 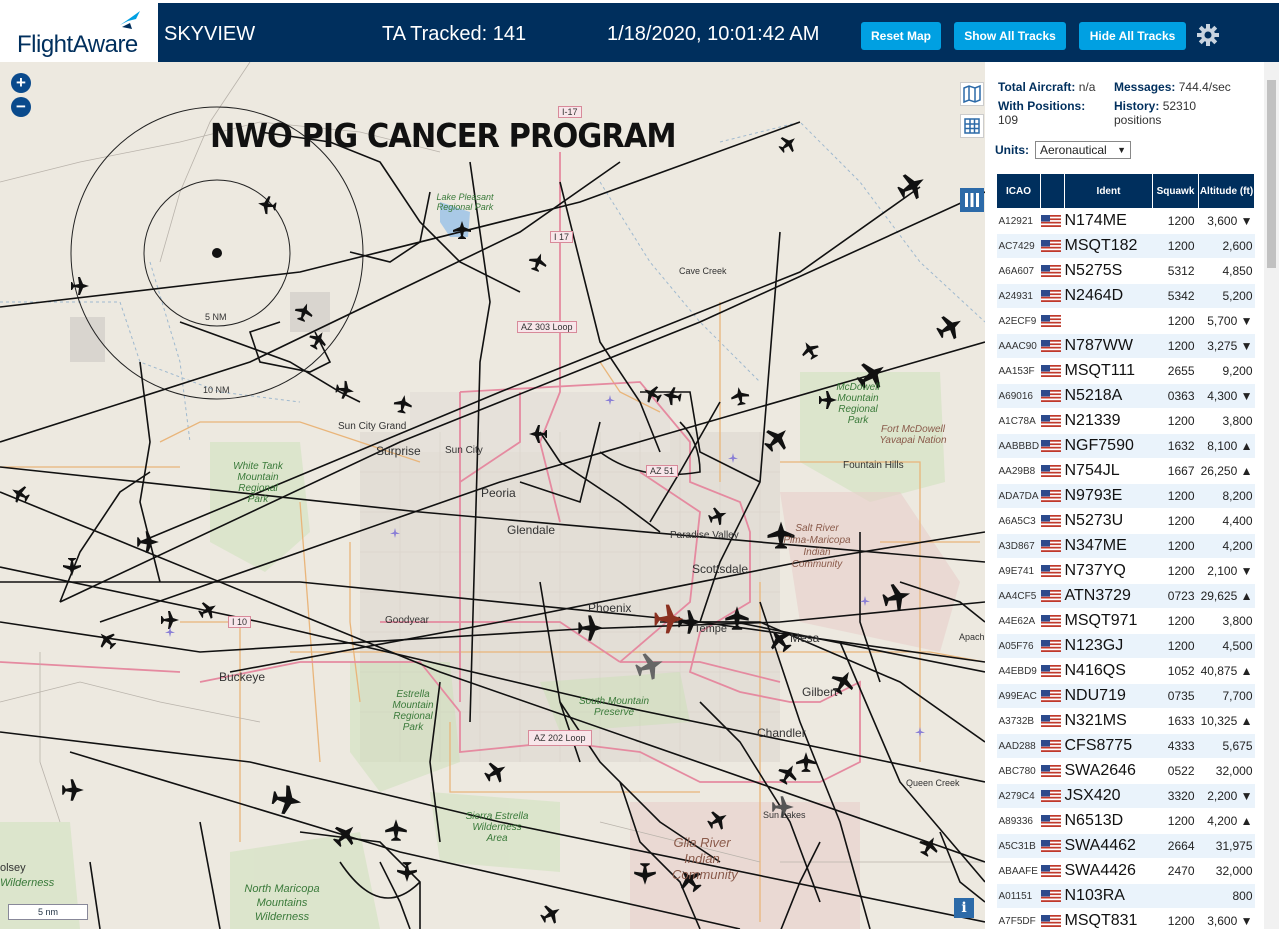 What do you see at coordinates (1226, 846) in the screenshot?
I see `altitude-cell: 31,975` at bounding box center [1226, 846].